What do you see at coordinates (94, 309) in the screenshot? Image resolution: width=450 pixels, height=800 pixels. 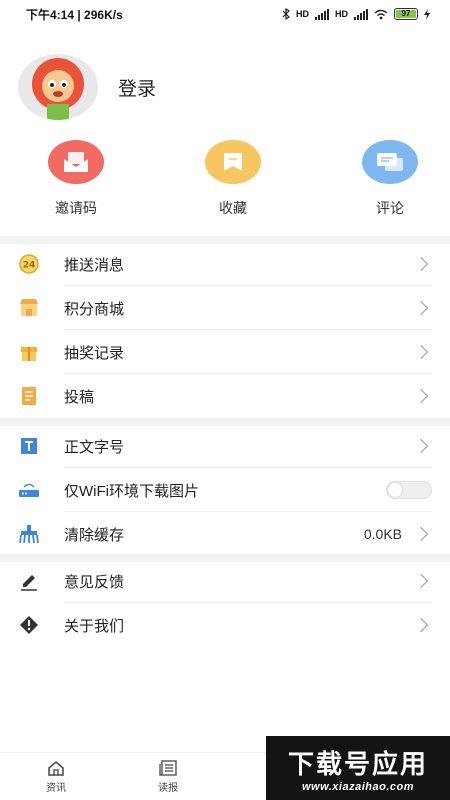 I see `menu-label: 积分商城` at bounding box center [94, 309].